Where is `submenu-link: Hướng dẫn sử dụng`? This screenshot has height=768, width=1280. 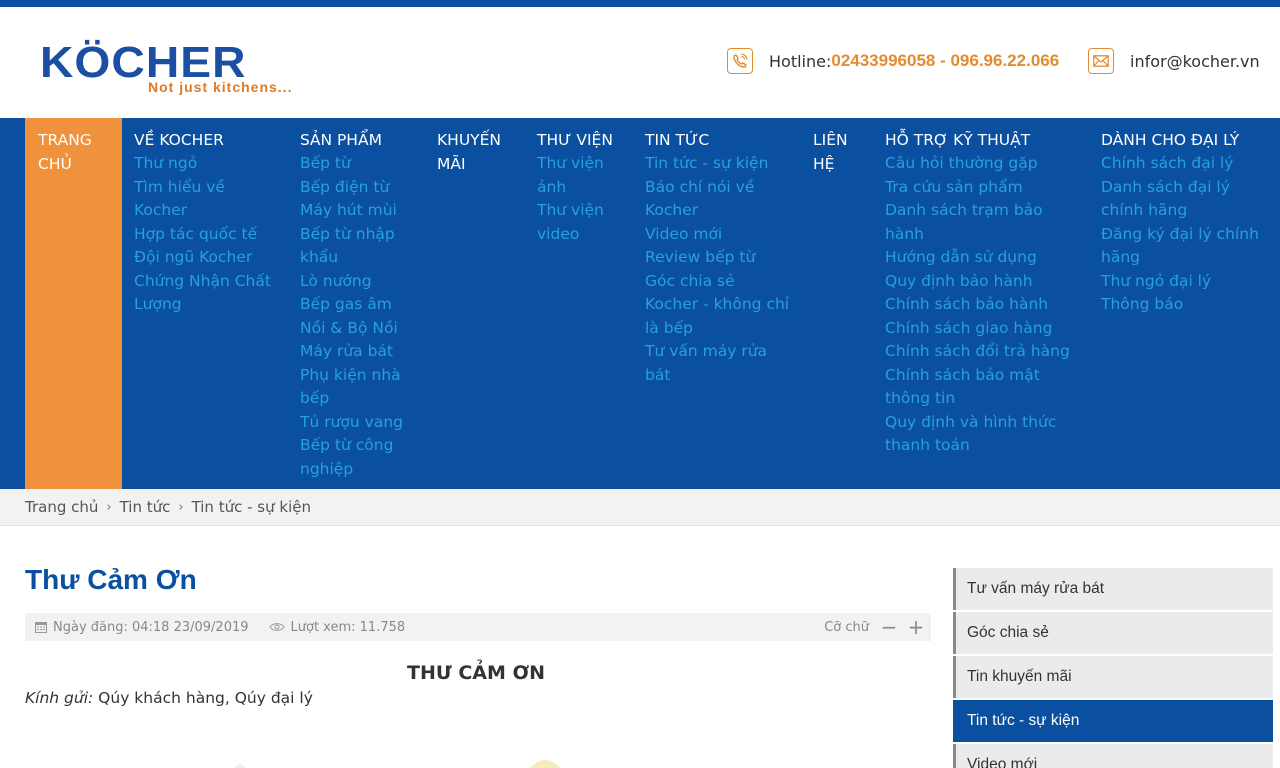
submenu-link: Hướng dẫn sử dụng is located at coordinates (977, 258).